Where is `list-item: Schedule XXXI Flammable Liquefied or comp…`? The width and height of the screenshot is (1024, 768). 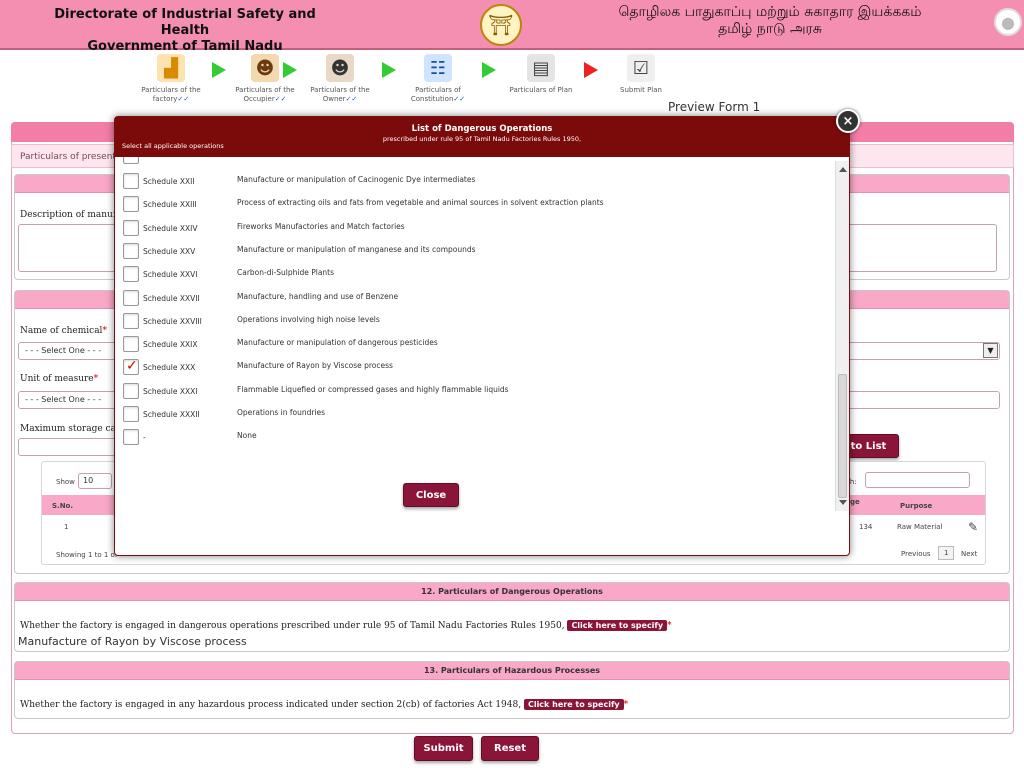 list-item: Schedule XXXI Flammable Liquefied or comp… is located at coordinates (474, 391).